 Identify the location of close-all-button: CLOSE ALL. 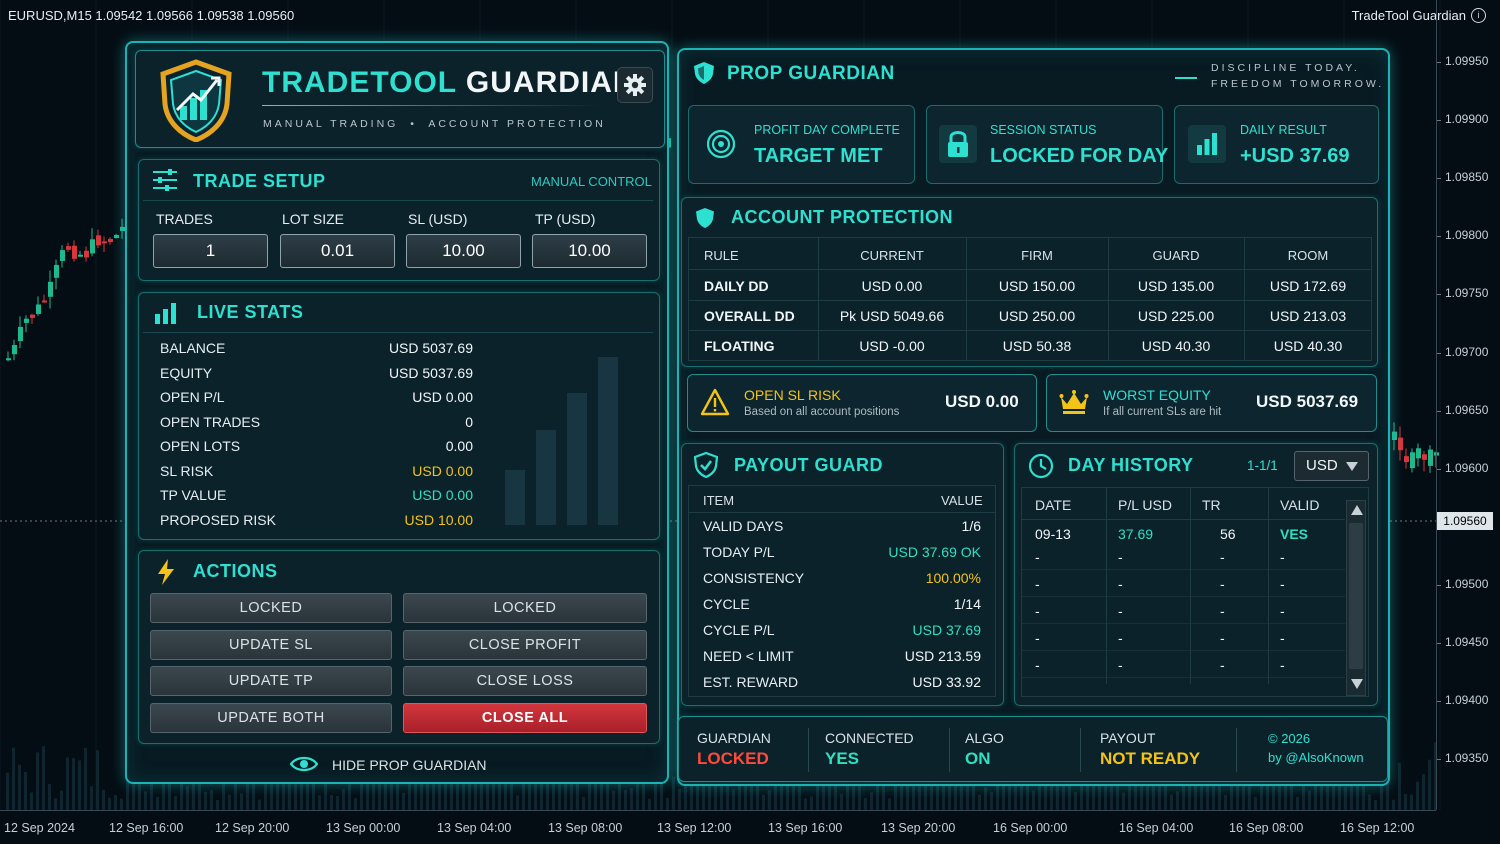
(525, 718).